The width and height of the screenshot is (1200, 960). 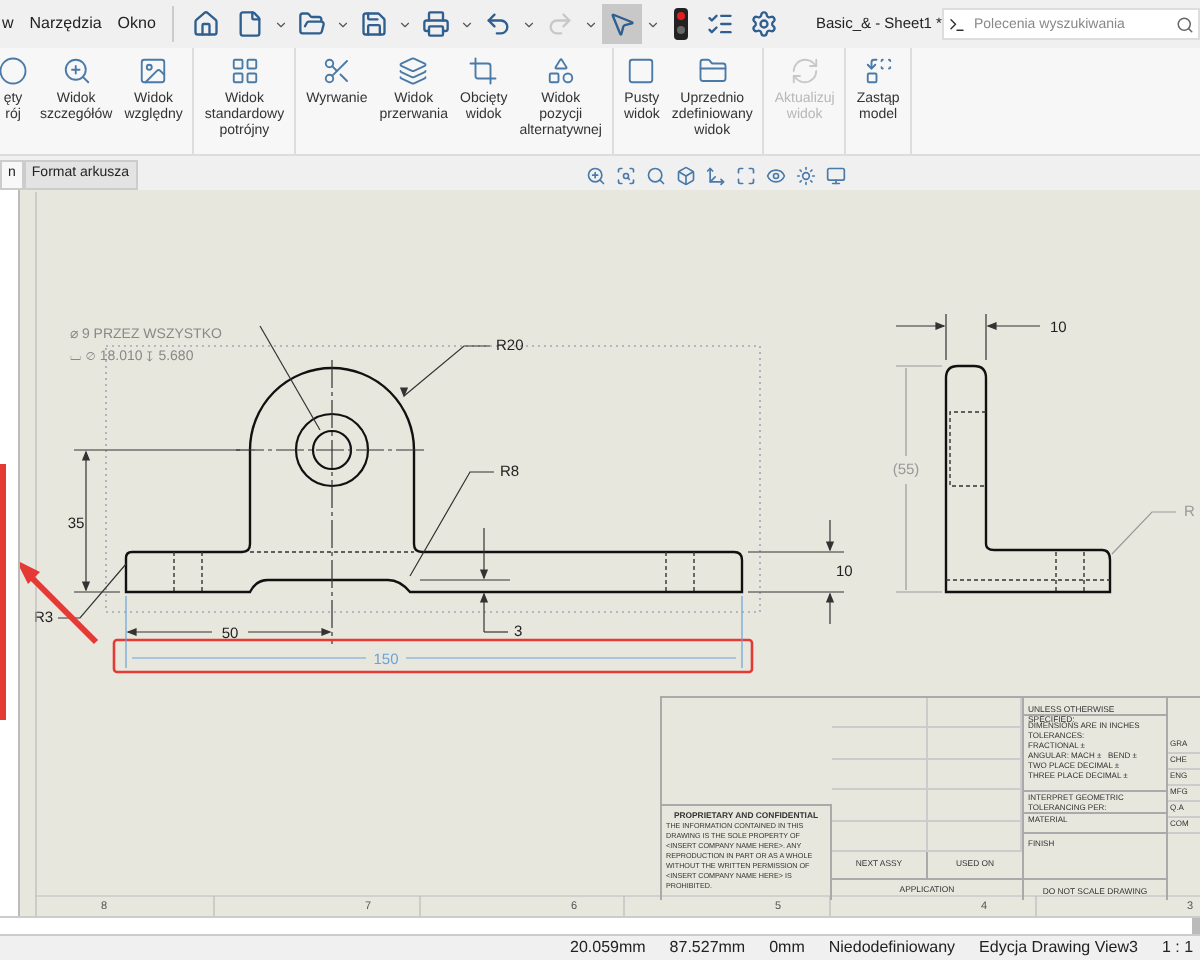 What do you see at coordinates (8, 24) in the screenshot?
I see `menu-item: w` at bounding box center [8, 24].